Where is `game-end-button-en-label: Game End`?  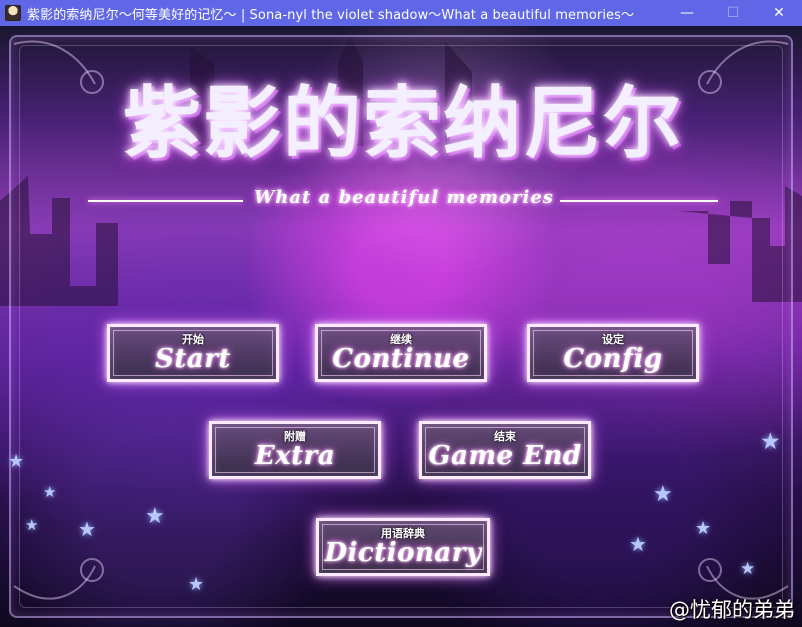
game-end-button-en-label: Game End is located at coordinates (505, 456).